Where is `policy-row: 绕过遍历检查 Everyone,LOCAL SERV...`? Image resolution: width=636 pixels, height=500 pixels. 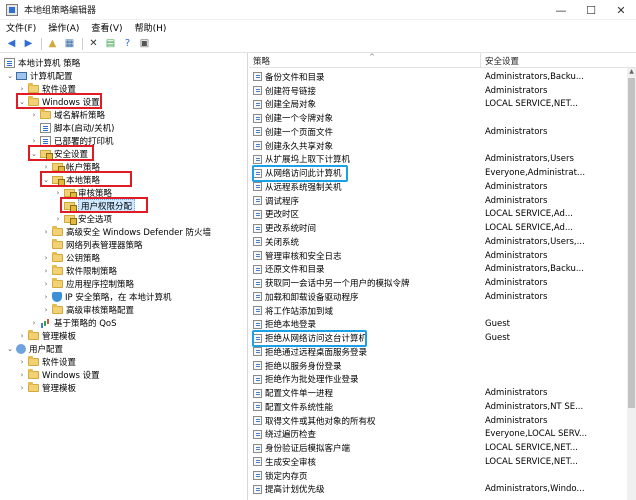 policy-row: 绕过遍历检查 Everyone,LOCAL SERV... is located at coordinates (442, 435).